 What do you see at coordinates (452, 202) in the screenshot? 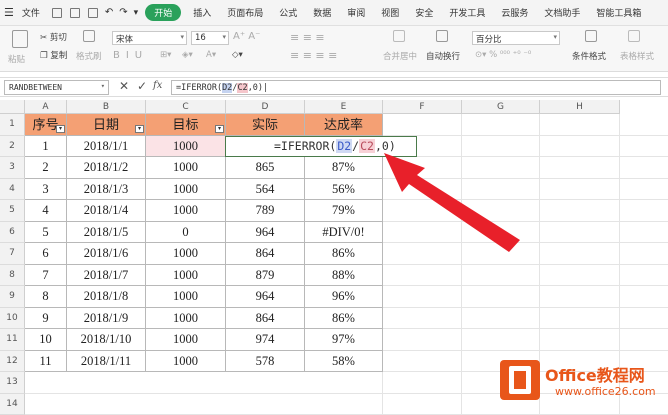
I see `red-arrow-icon` at bounding box center [452, 202].